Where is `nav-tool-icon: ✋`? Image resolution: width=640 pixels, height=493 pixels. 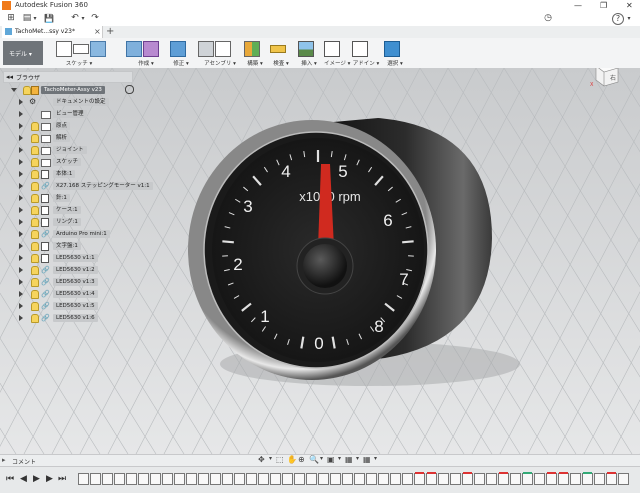
nav-tool-icon: ✋ is located at coordinates (292, 459).